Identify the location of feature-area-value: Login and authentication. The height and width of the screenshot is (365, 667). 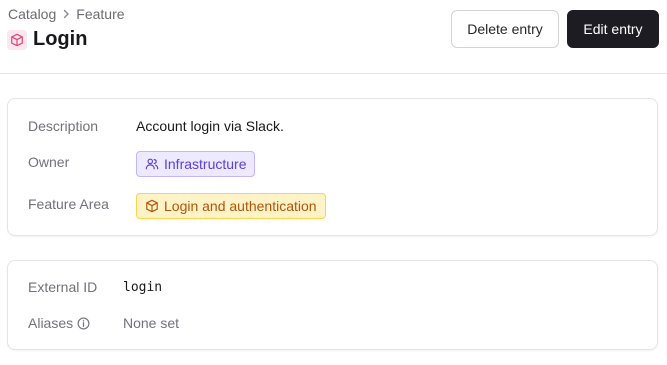
(240, 206).